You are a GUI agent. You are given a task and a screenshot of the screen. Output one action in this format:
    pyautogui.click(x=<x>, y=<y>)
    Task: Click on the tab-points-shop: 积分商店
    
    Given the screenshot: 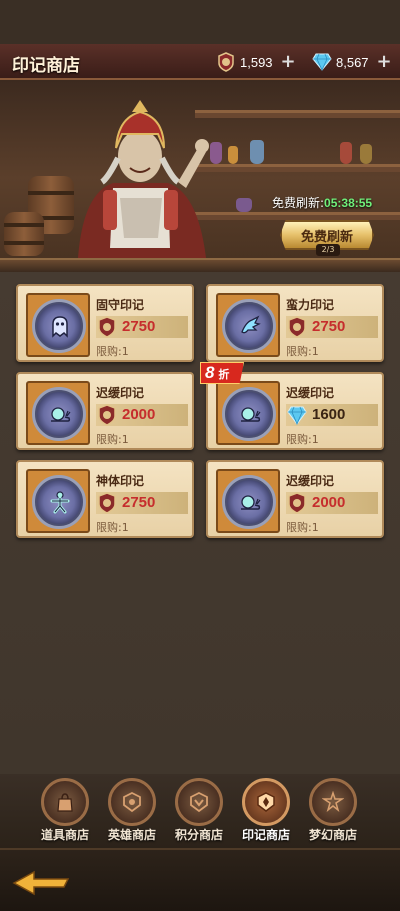 What is the action you would take?
    pyautogui.click(x=199, y=813)
    